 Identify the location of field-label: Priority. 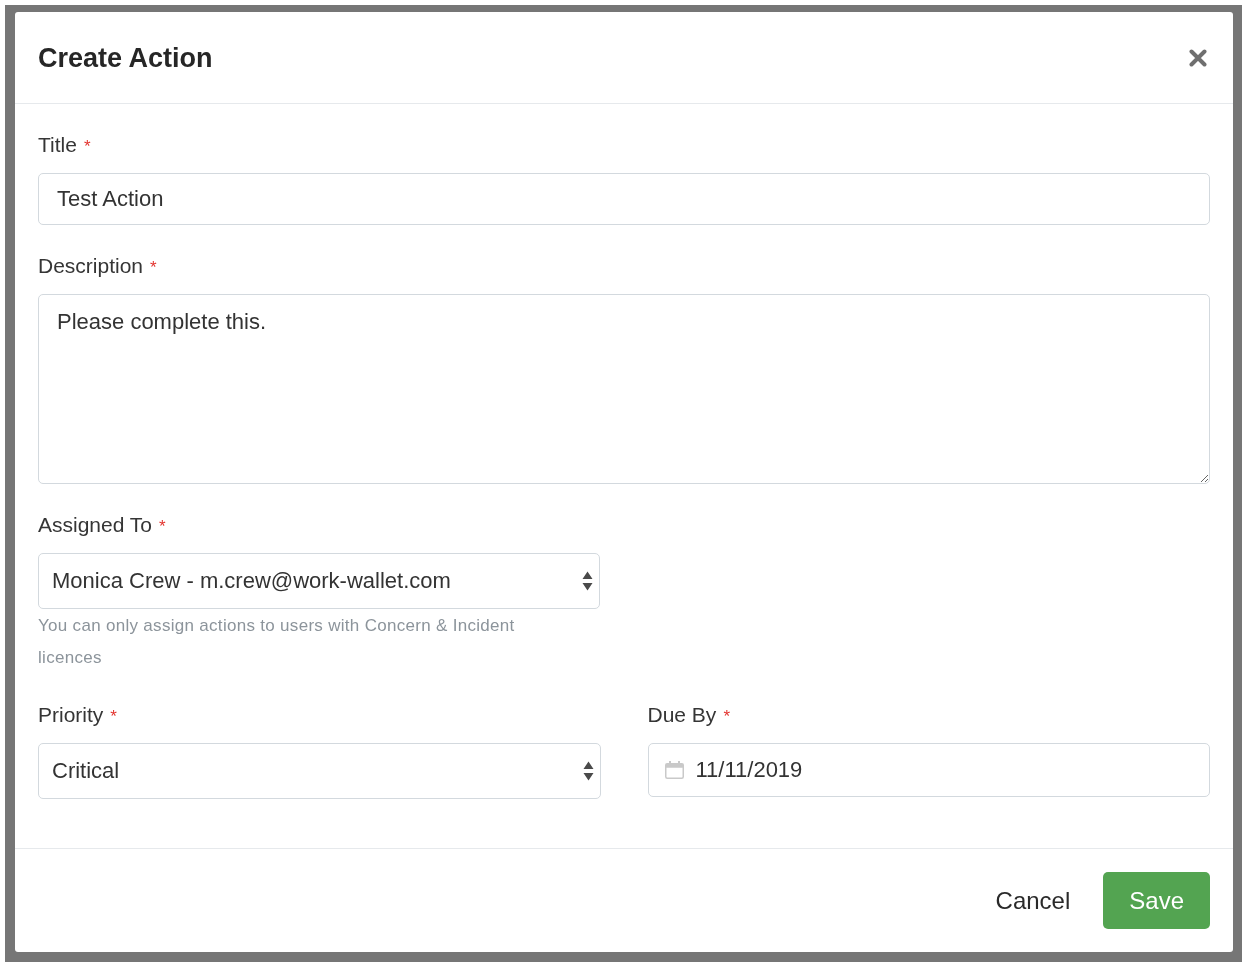
(71, 715).